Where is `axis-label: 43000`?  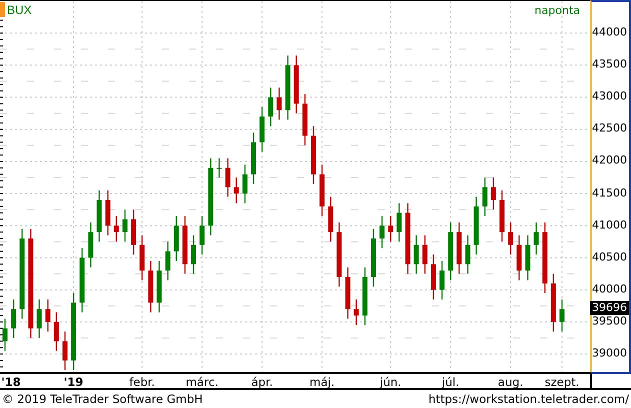
axis-label: 43000 is located at coordinates (609, 96).